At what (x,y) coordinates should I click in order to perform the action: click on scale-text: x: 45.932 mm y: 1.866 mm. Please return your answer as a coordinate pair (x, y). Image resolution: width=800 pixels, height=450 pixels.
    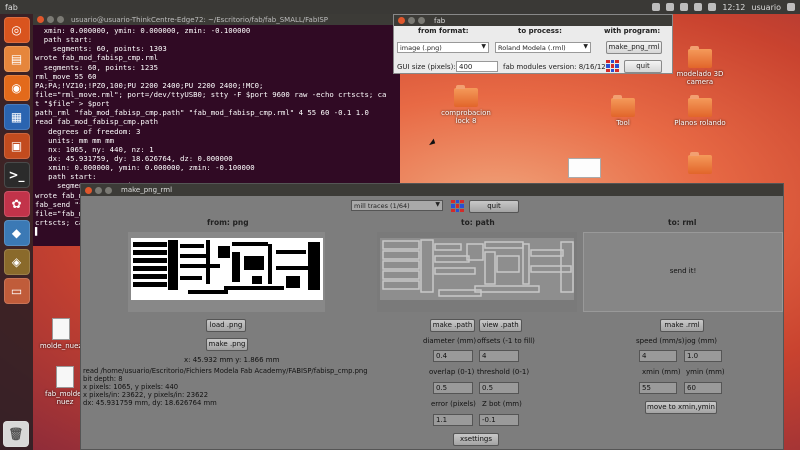
    Looking at the image, I should click on (232, 360).